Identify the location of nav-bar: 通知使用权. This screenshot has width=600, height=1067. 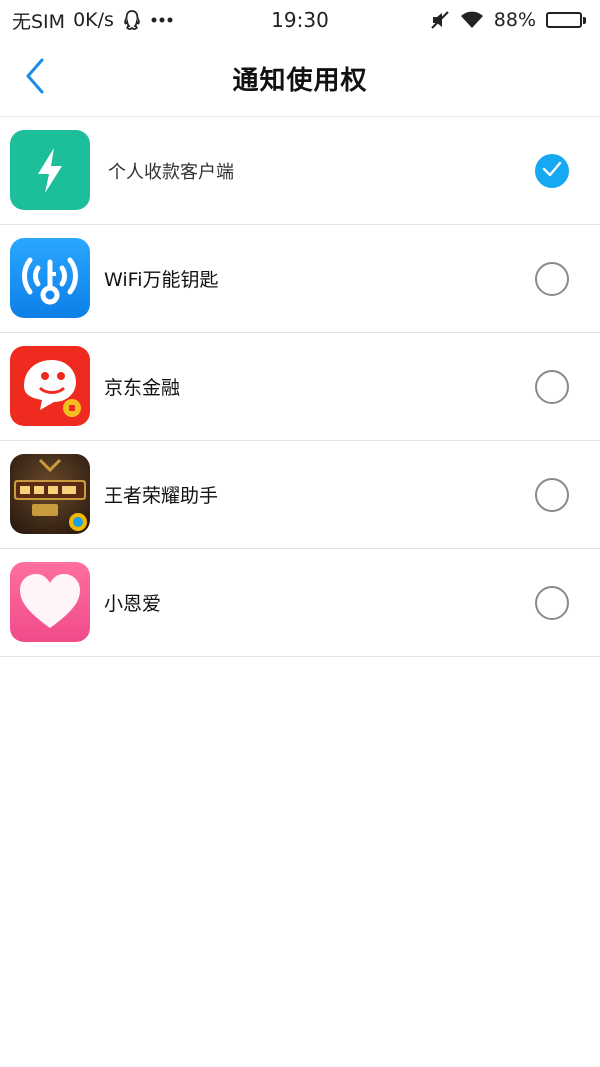
(300, 78).